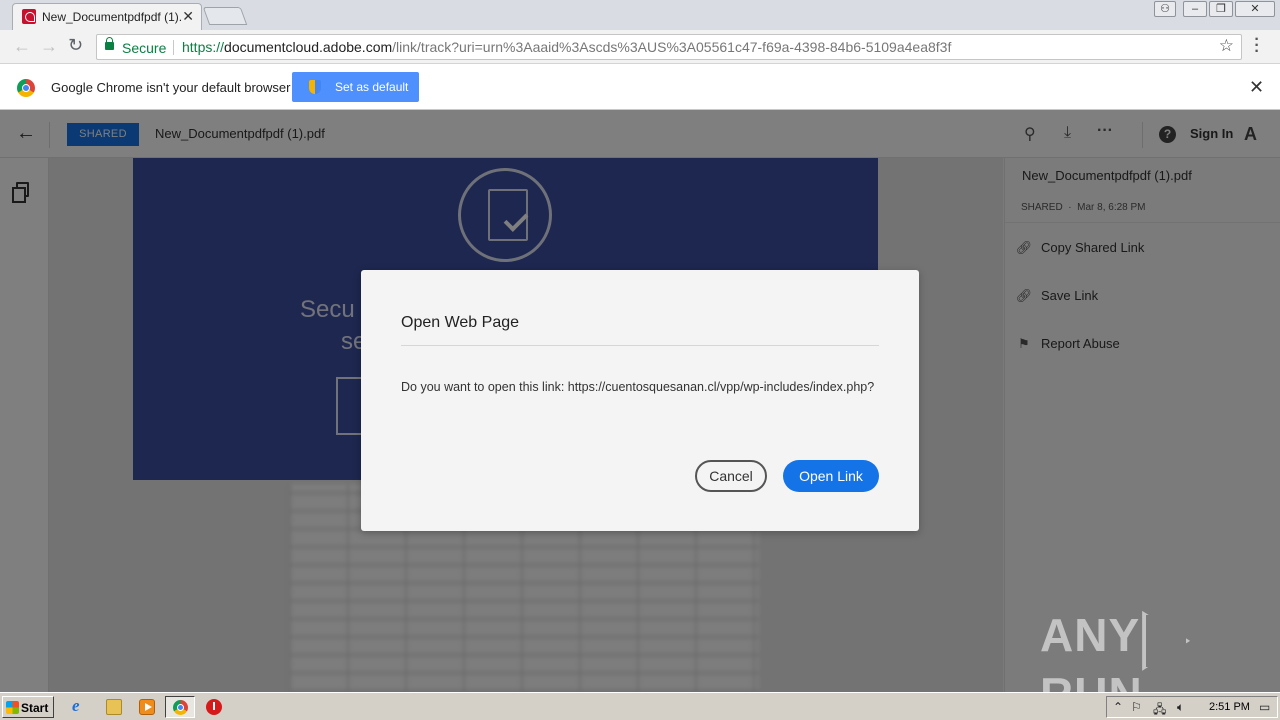 The width and height of the screenshot is (1280, 720). I want to click on chrome-taskbar-button, so click(180, 707).